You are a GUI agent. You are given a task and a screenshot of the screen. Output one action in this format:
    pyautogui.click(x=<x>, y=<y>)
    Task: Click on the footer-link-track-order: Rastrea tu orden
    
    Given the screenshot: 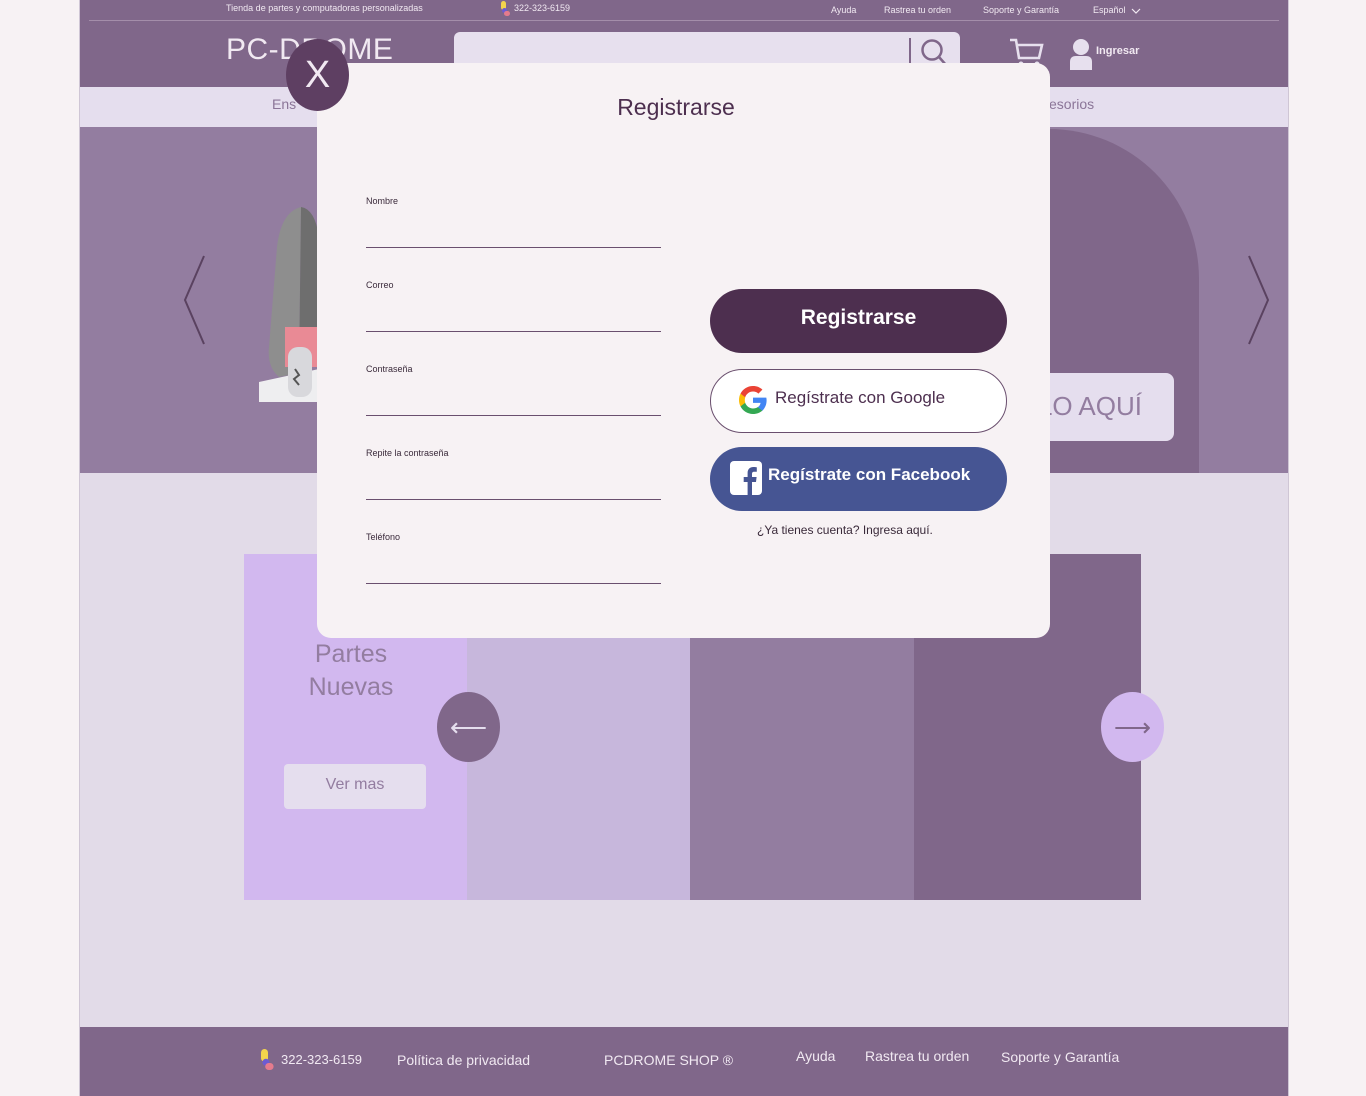 What is the action you would take?
    pyautogui.click(x=917, y=1056)
    